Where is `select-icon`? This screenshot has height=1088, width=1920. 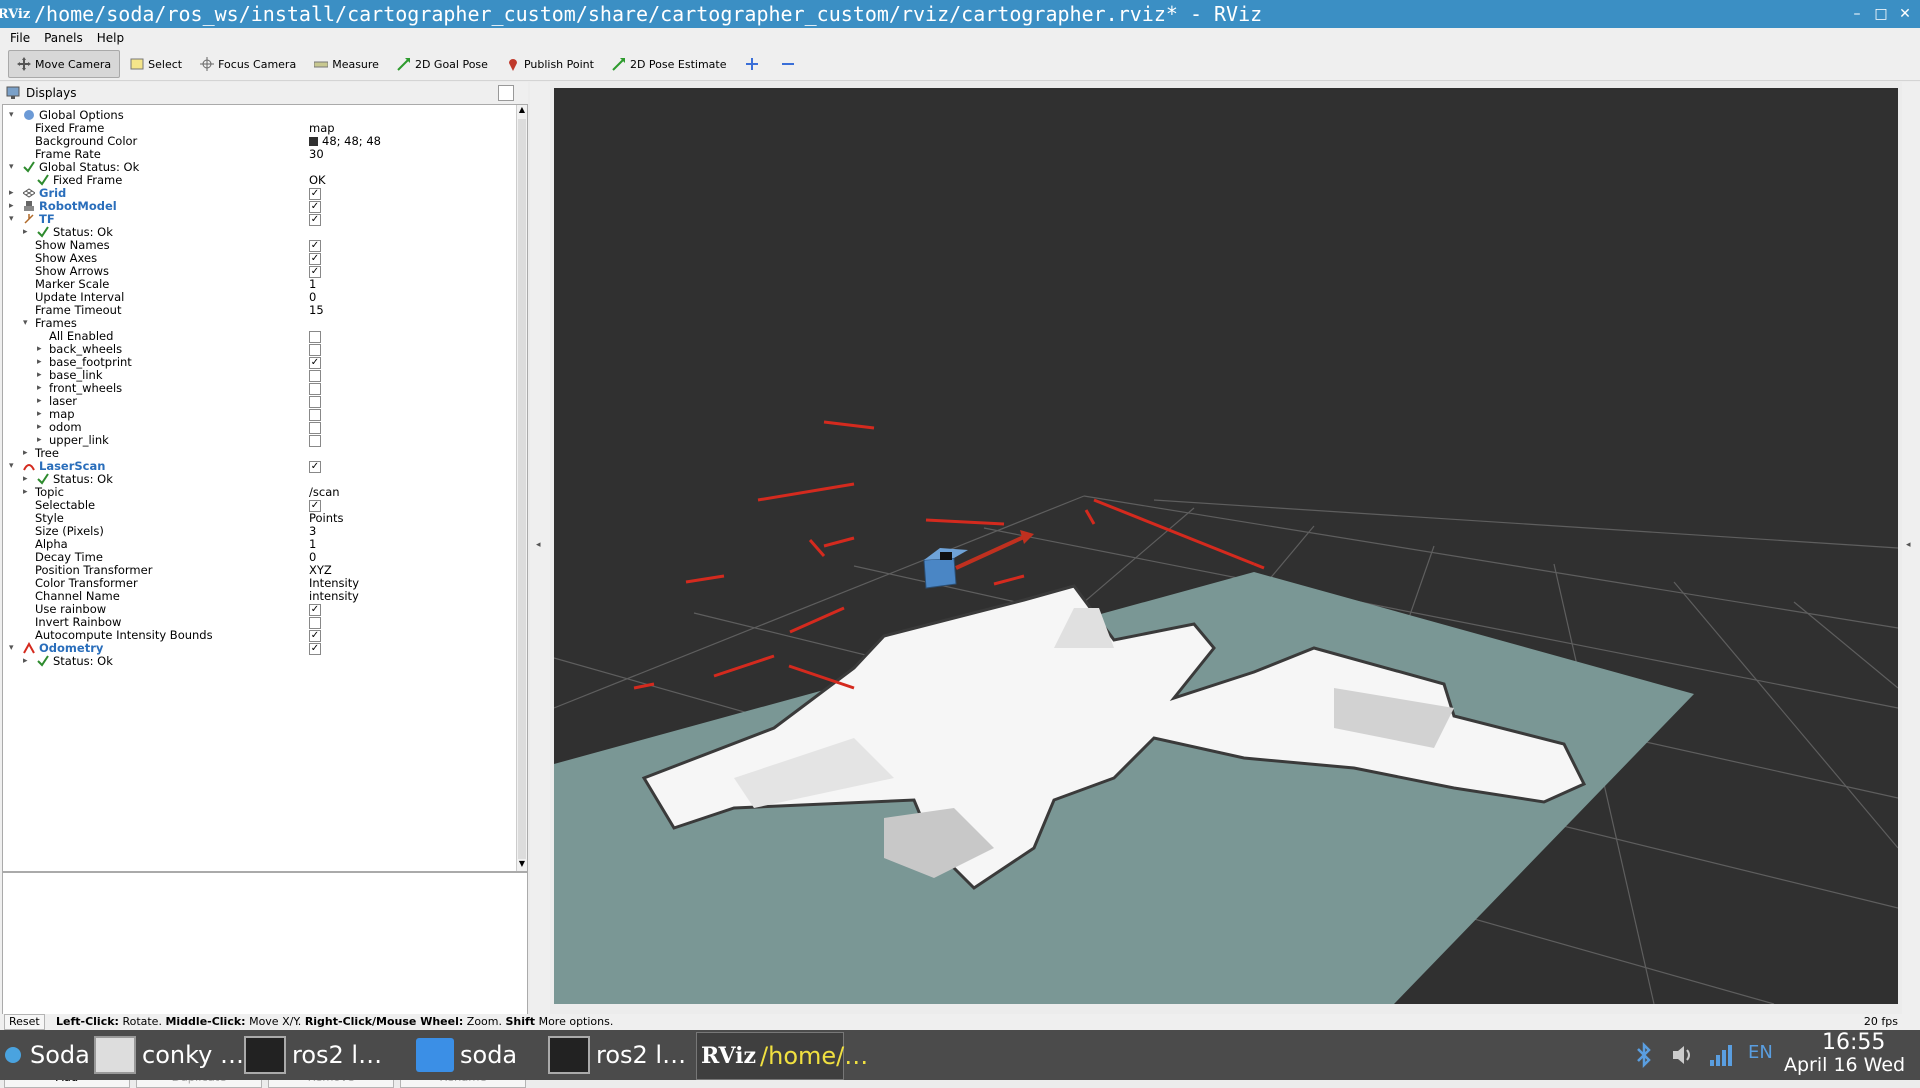 select-icon is located at coordinates (137, 64).